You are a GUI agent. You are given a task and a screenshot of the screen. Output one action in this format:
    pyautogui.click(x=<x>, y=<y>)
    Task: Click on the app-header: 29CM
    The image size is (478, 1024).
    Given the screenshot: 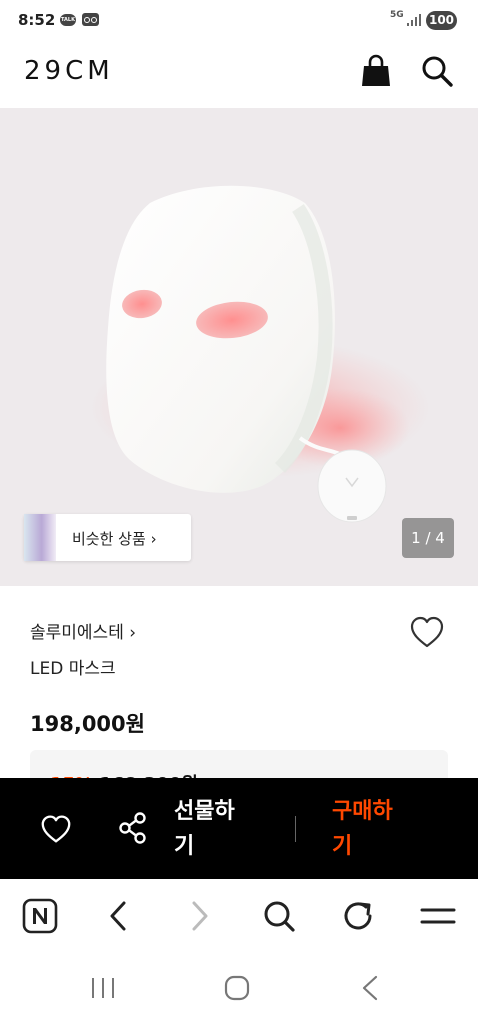 What is the action you would take?
    pyautogui.click(x=239, y=73)
    